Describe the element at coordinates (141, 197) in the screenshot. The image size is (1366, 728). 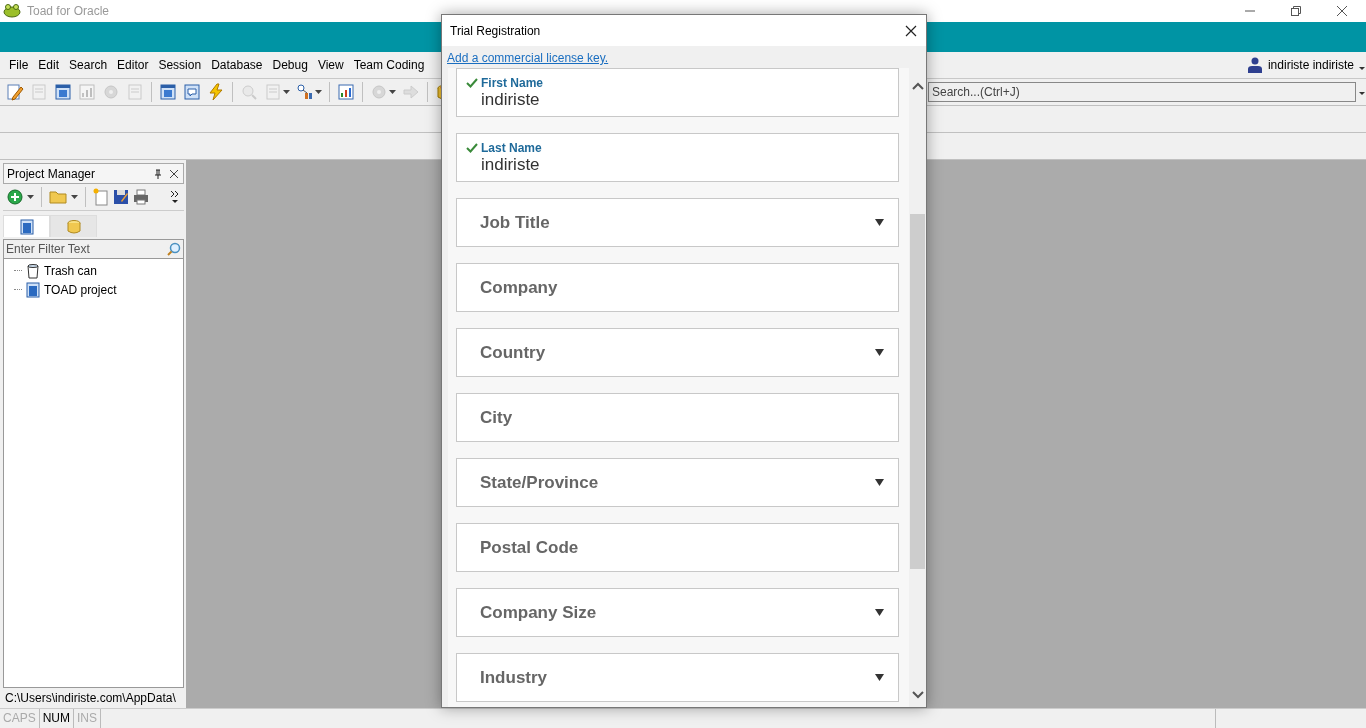
I see `printer-icon` at that location.